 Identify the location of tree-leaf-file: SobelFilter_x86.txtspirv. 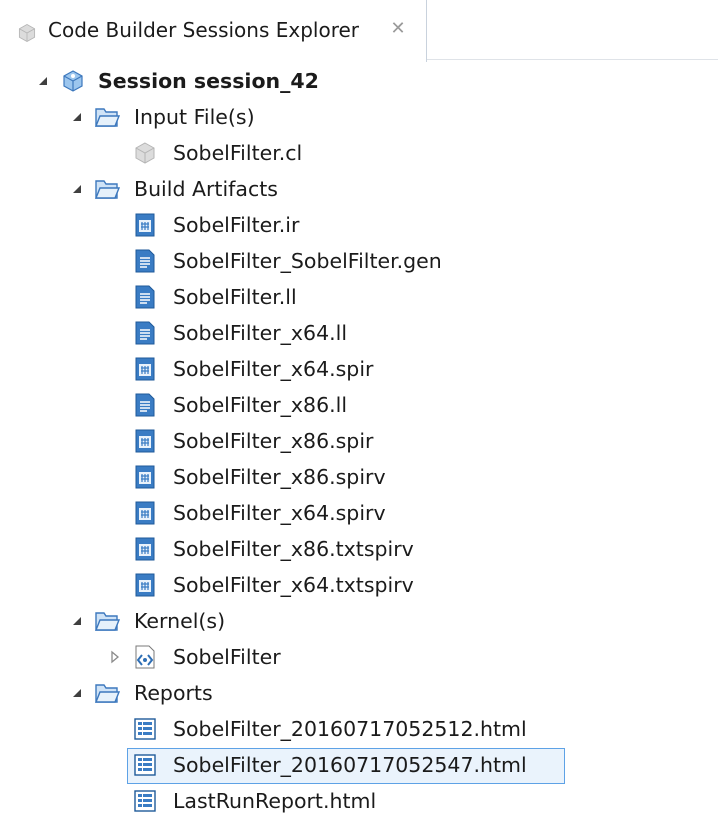
(350, 550).